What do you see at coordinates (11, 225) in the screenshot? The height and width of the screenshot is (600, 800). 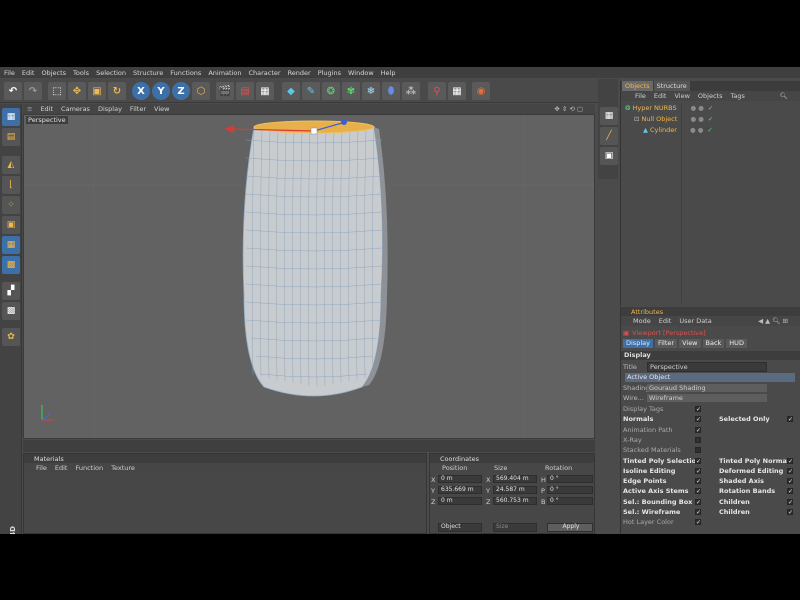 I see `edges-mode-icon: ▣` at bounding box center [11, 225].